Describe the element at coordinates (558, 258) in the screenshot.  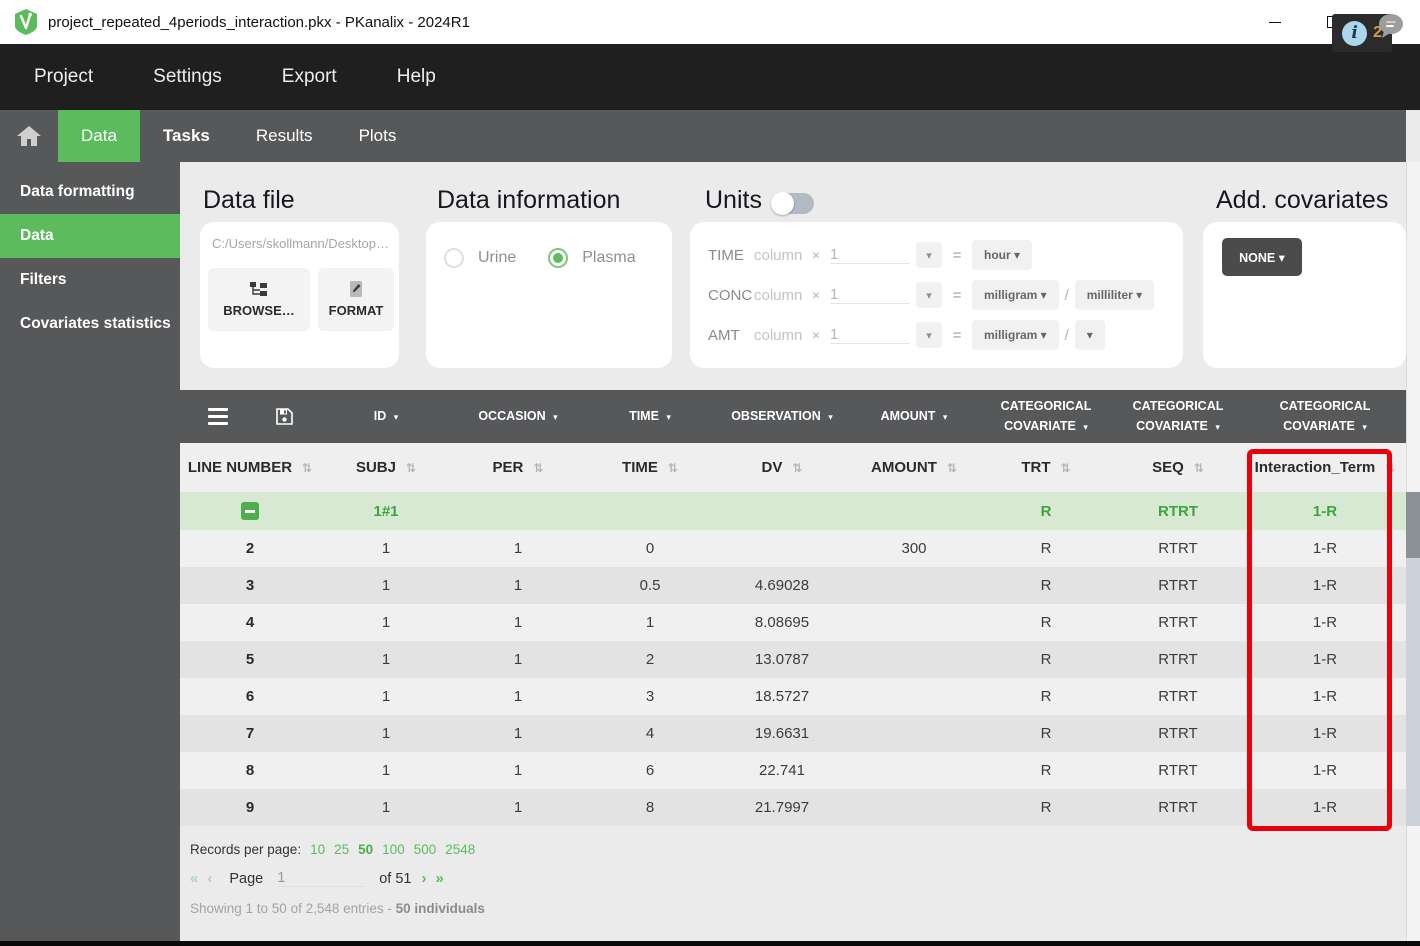
I see `plasma-radio` at that location.